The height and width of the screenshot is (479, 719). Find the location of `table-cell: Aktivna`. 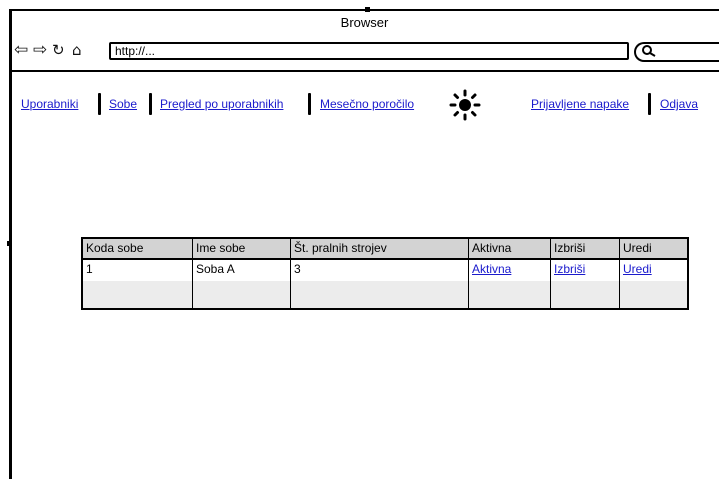

table-cell: Aktivna is located at coordinates (510, 270).